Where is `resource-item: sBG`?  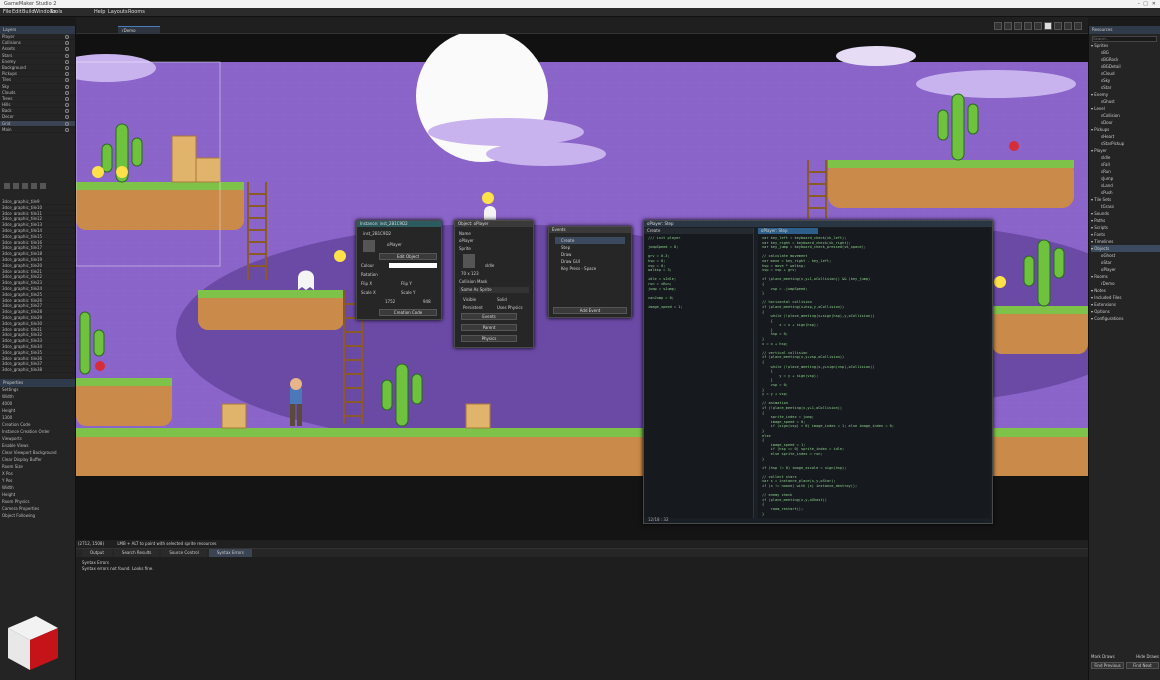
resource-item: sBG is located at coordinates (1125, 52).